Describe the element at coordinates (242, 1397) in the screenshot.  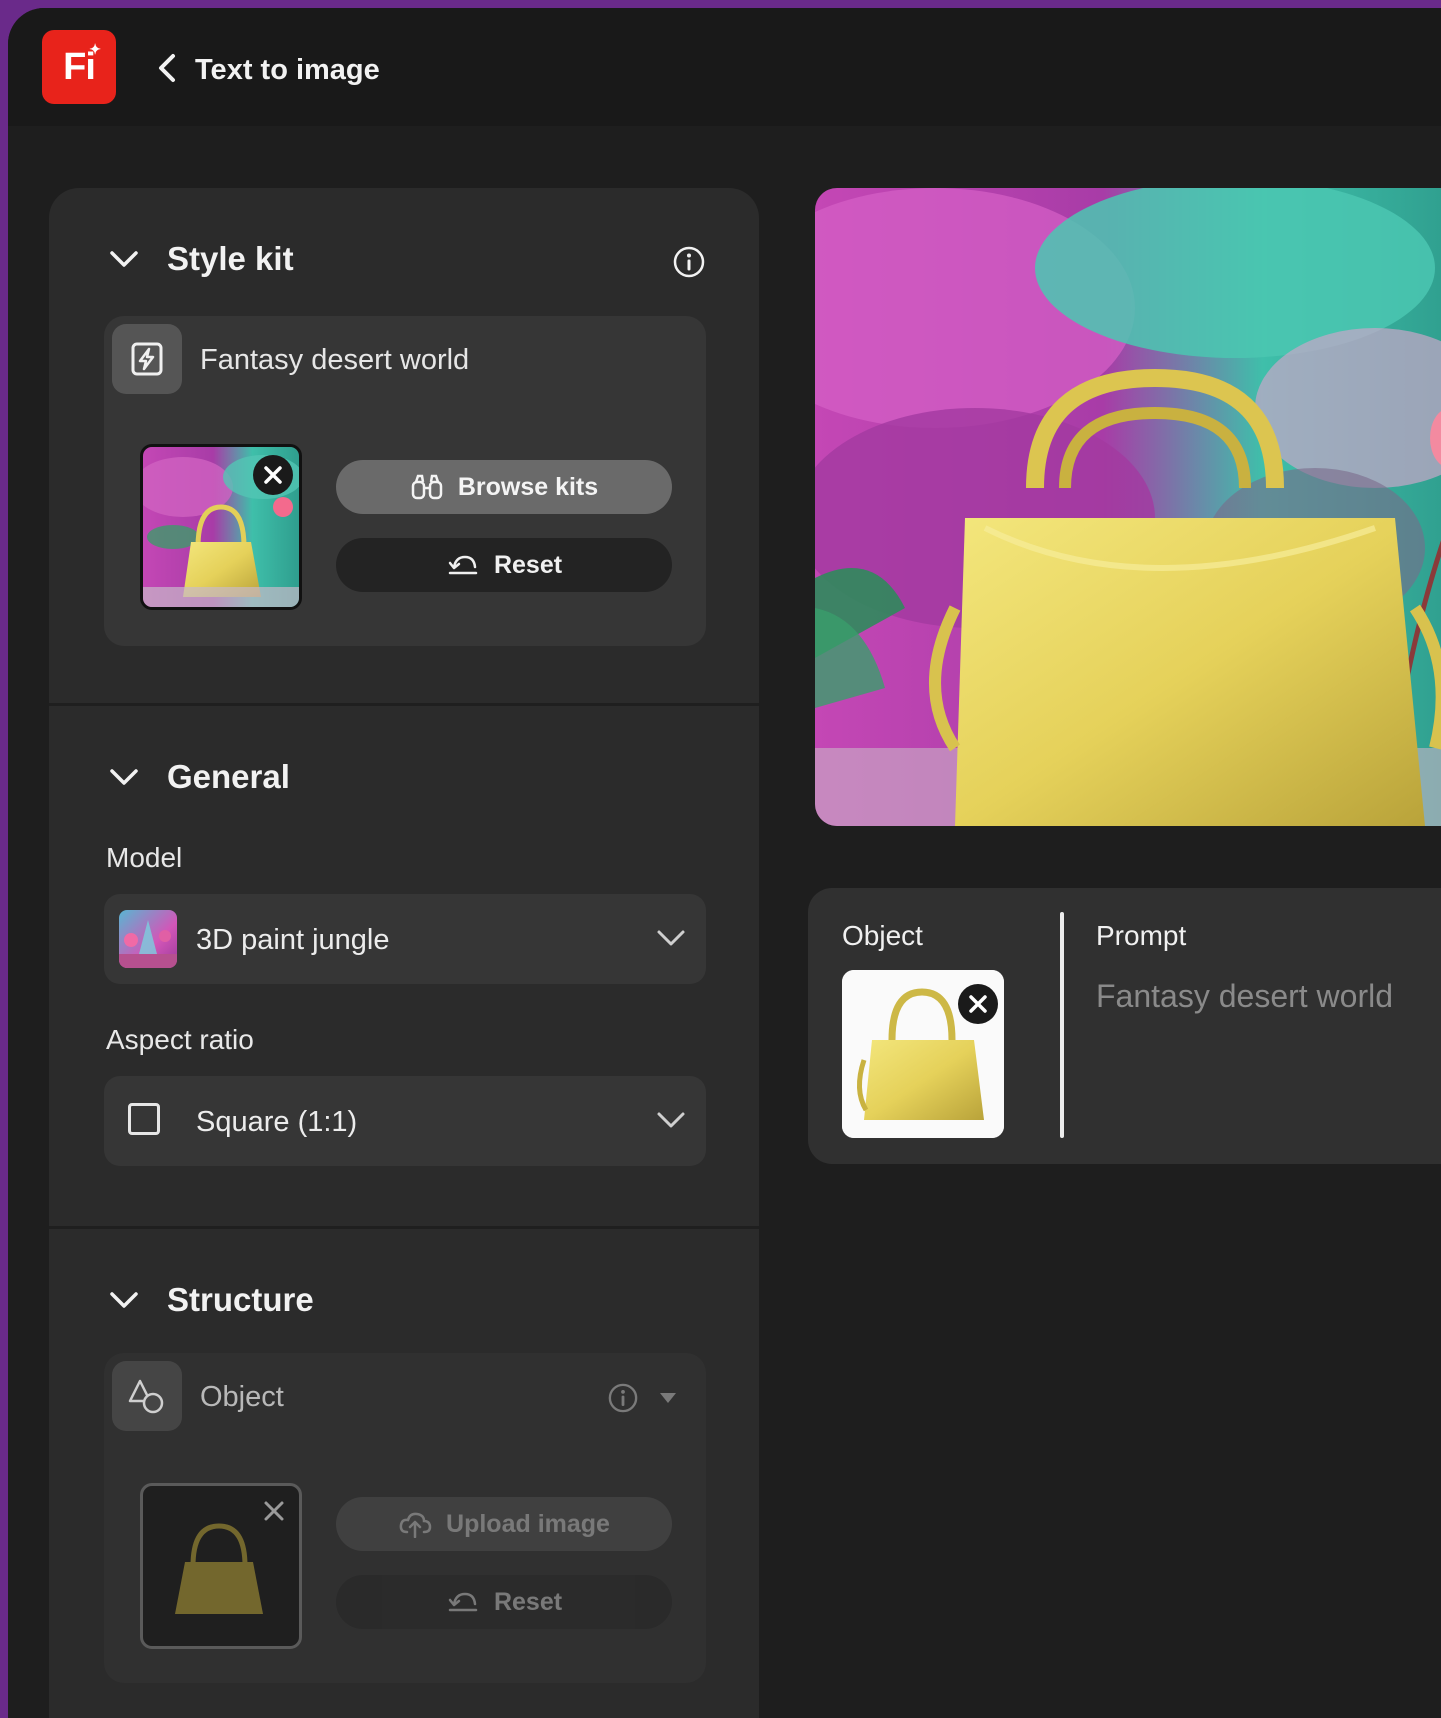
I see `structure-type-label: Object` at that location.